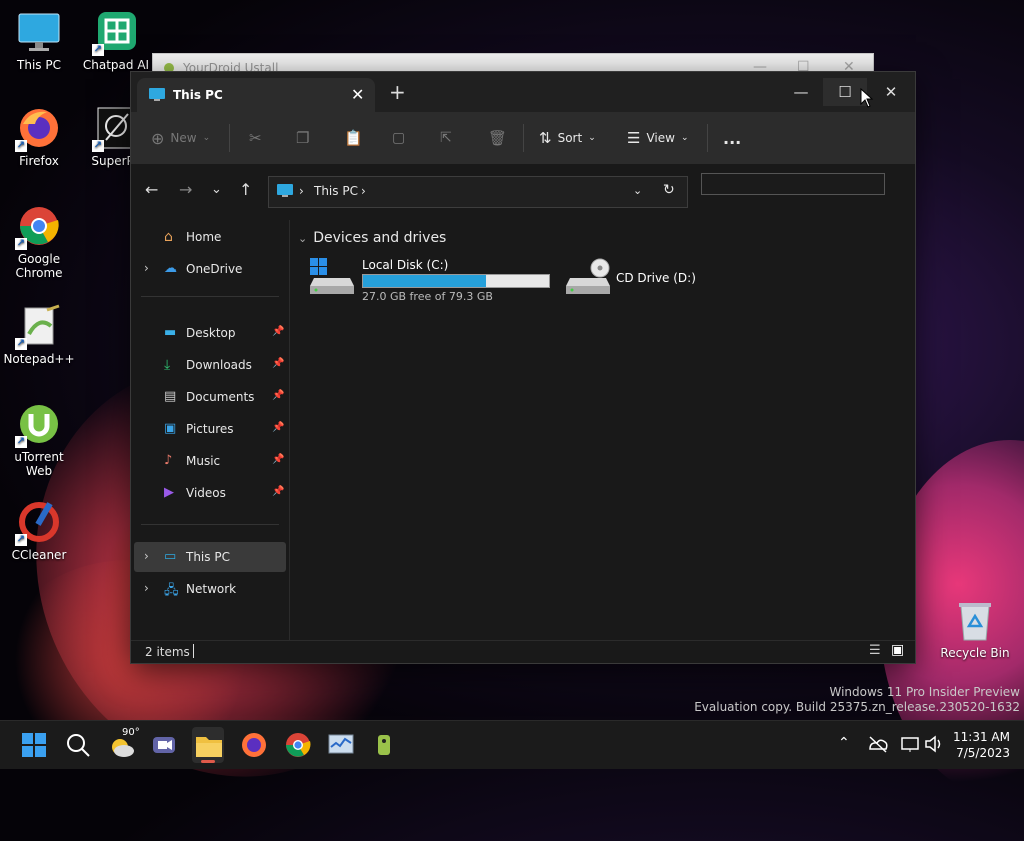 The height and width of the screenshot is (841, 1024). Describe the element at coordinates (910, 744) in the screenshot. I see `network-icon` at that location.